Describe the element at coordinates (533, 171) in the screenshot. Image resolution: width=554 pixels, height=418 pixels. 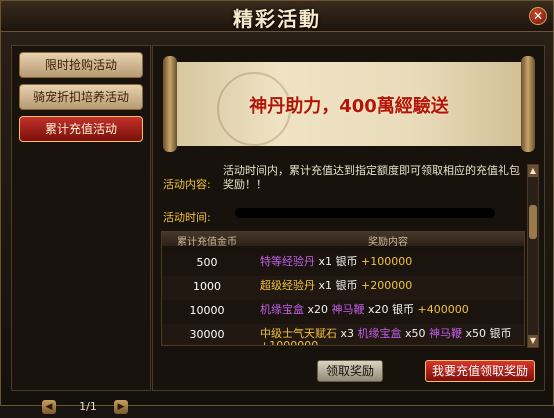
I see `scroll-up-button: ▲` at that location.